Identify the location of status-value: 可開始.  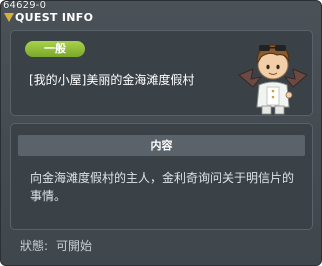
(74, 246).